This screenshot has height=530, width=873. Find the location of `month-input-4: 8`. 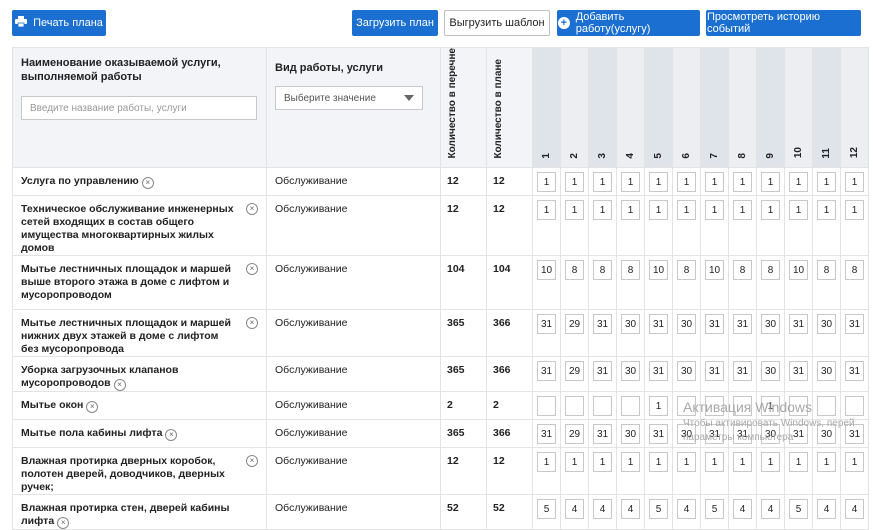

month-input-4: 8 is located at coordinates (630, 270).